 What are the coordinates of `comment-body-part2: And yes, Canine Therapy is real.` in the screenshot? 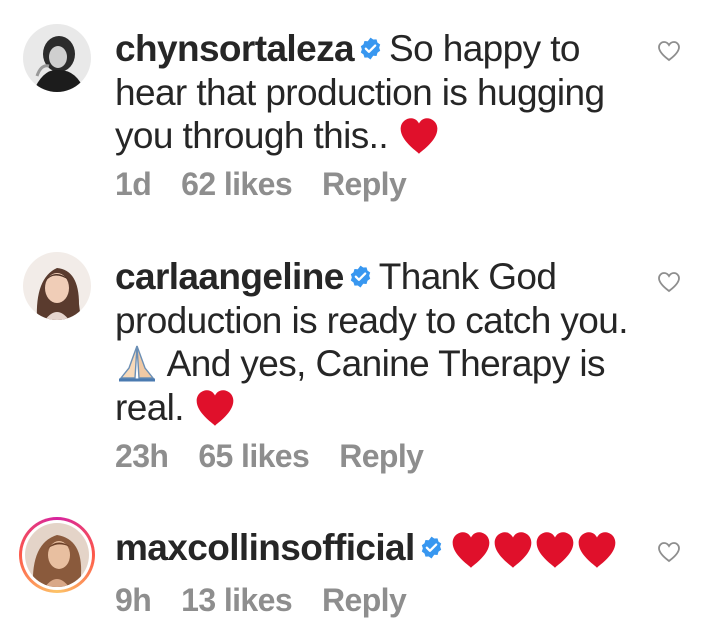 It's located at (360, 385).